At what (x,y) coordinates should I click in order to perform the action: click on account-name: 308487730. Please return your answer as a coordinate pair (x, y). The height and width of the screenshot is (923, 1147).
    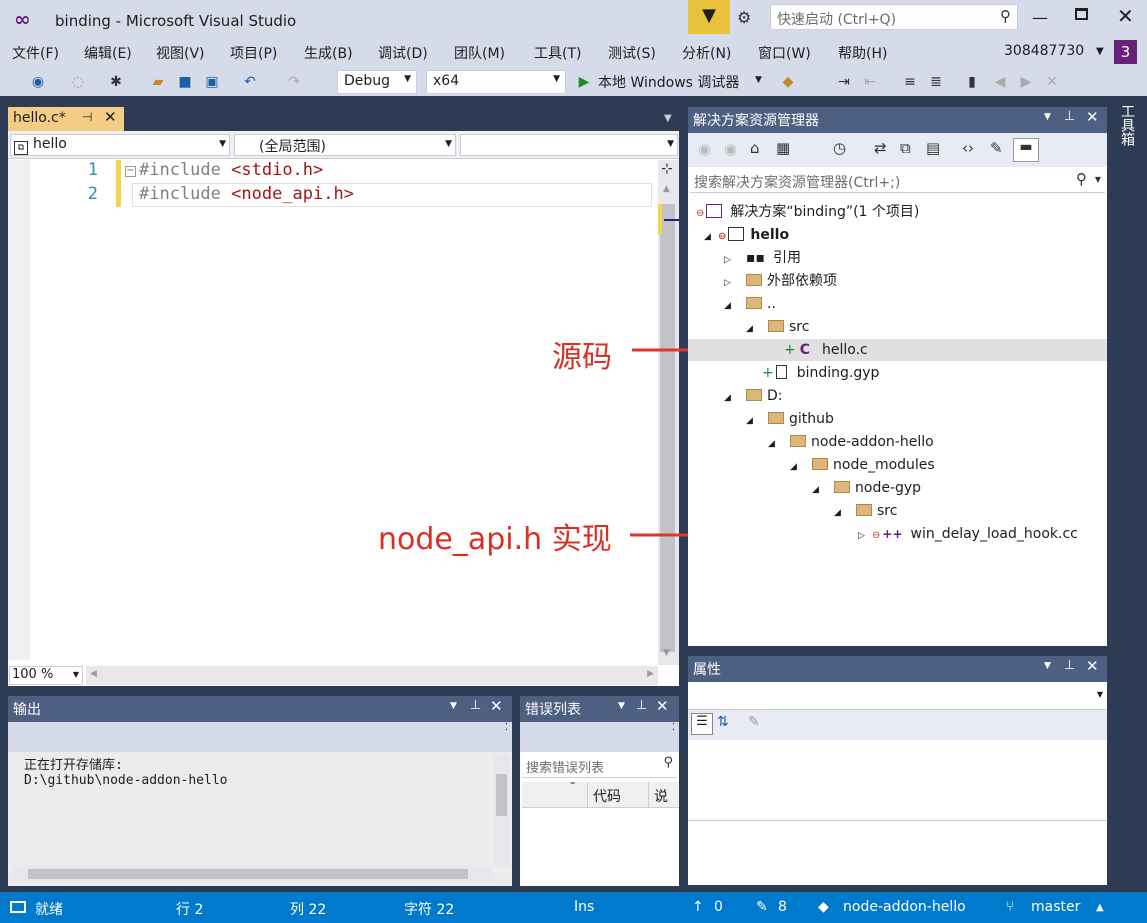
    Looking at the image, I should click on (1044, 51).